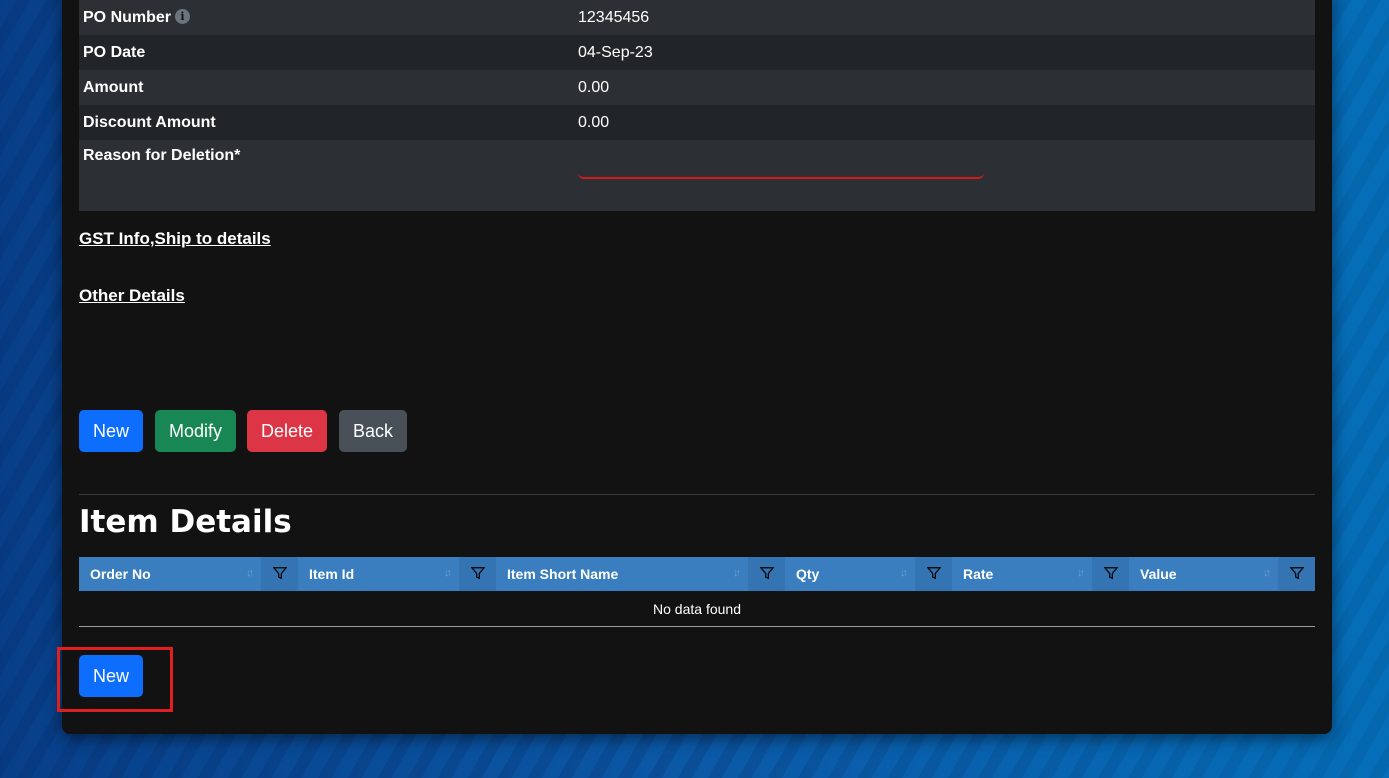 This screenshot has width=1389, height=778. What do you see at coordinates (115, 679) in the screenshot?
I see `highlight-box` at bounding box center [115, 679].